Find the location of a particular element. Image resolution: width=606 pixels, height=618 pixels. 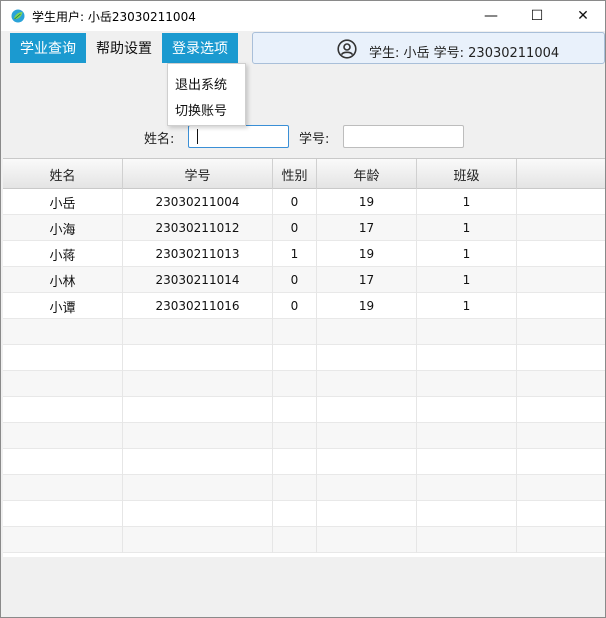

column-header-student-id: 学号 is located at coordinates (198, 174).